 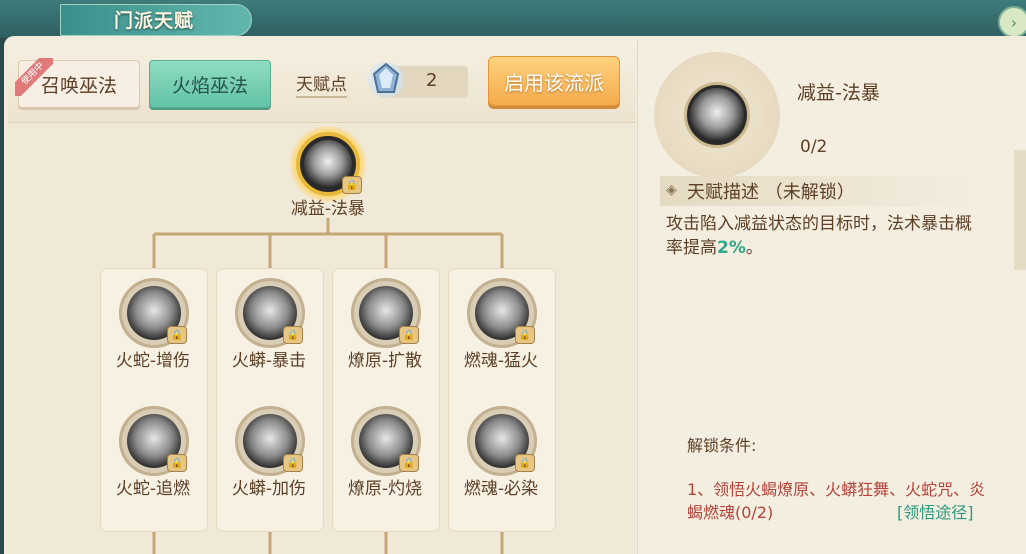 I want to click on description-highlight: 2%, so click(x=731, y=248).